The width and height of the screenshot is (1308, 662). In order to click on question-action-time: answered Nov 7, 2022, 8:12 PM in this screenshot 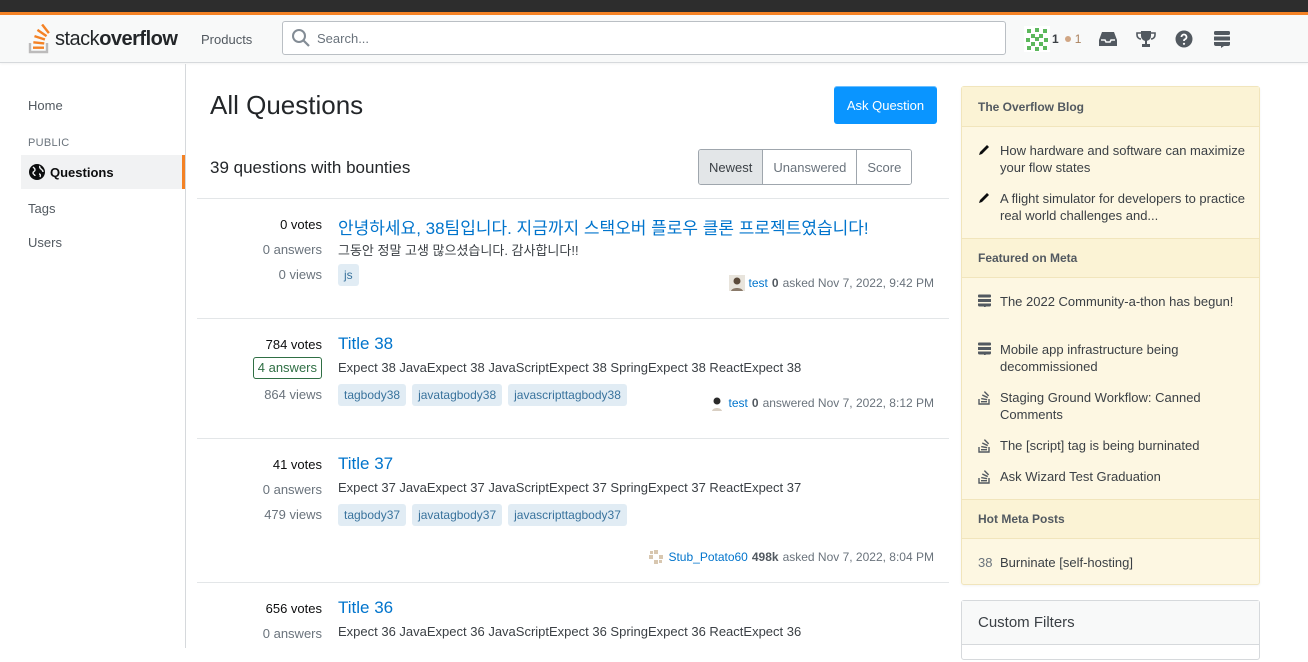, I will do `click(848, 403)`.